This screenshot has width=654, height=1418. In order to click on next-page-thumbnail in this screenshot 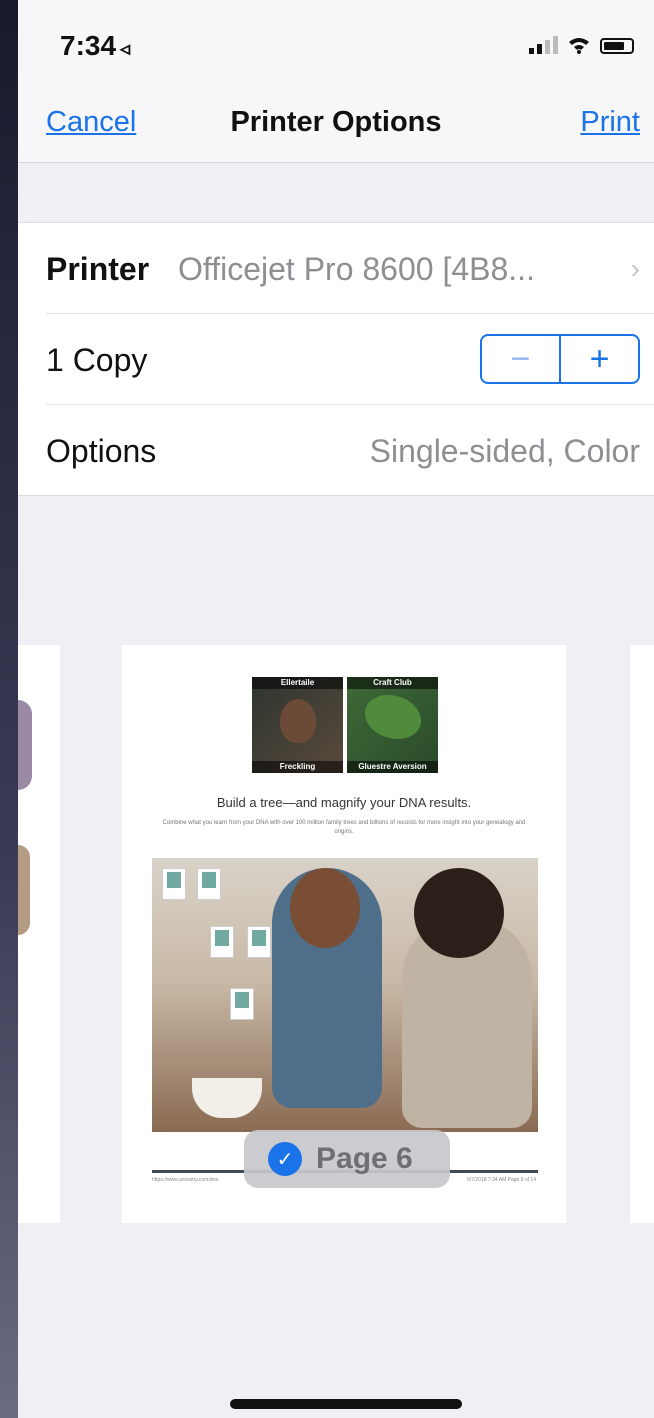, I will do `click(642, 934)`.